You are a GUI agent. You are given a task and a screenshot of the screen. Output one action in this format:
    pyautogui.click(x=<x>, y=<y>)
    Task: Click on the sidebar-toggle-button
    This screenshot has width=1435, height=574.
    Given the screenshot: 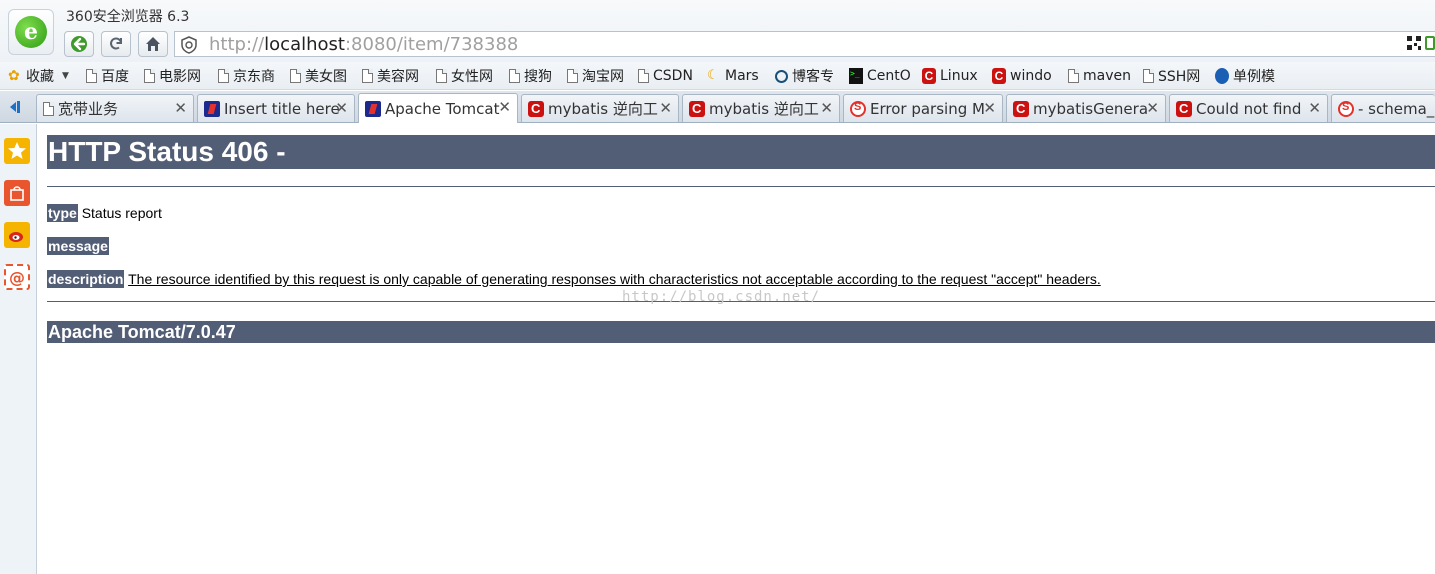 What is the action you would take?
    pyautogui.click(x=15, y=107)
    